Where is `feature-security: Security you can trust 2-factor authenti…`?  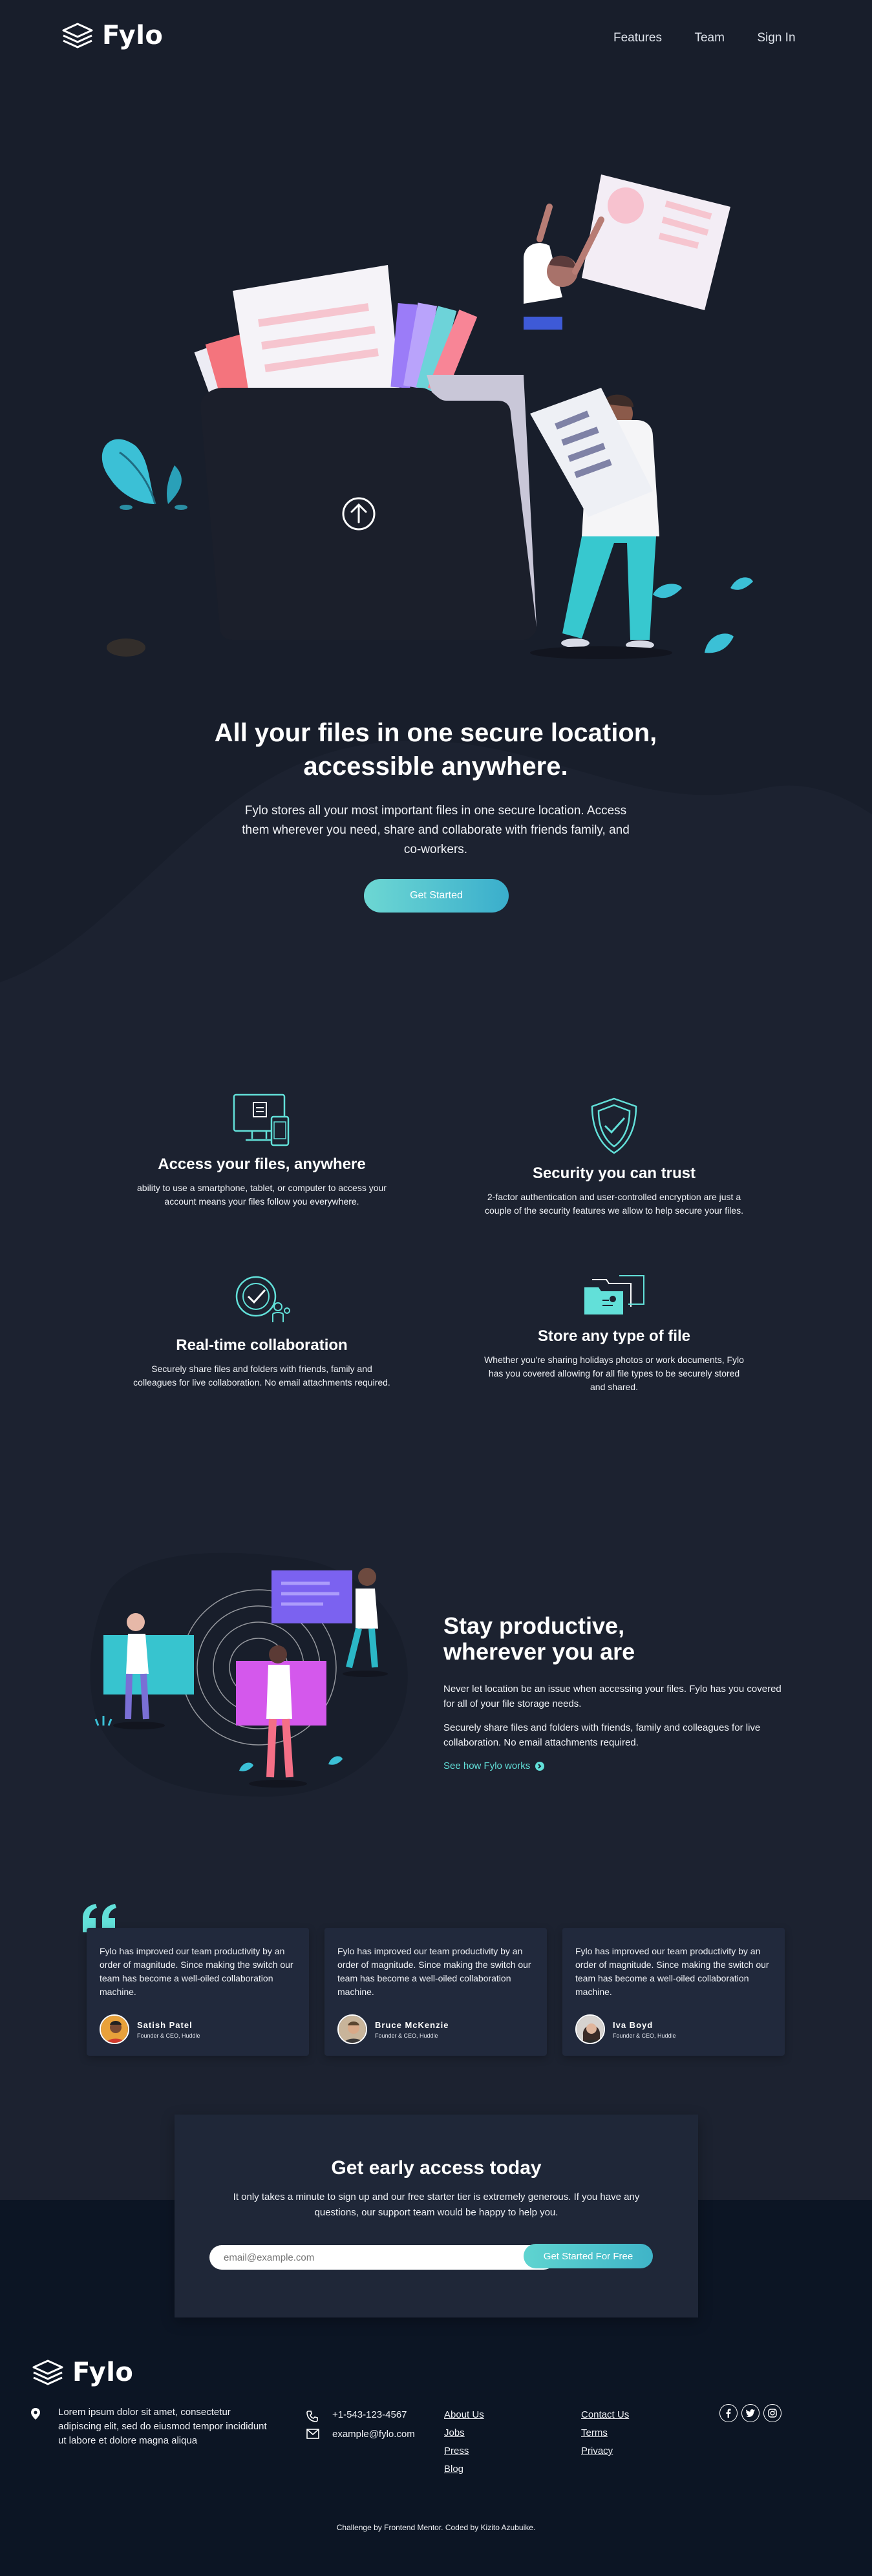 feature-security: Security you can trust 2-factor authenti… is located at coordinates (614, 1157).